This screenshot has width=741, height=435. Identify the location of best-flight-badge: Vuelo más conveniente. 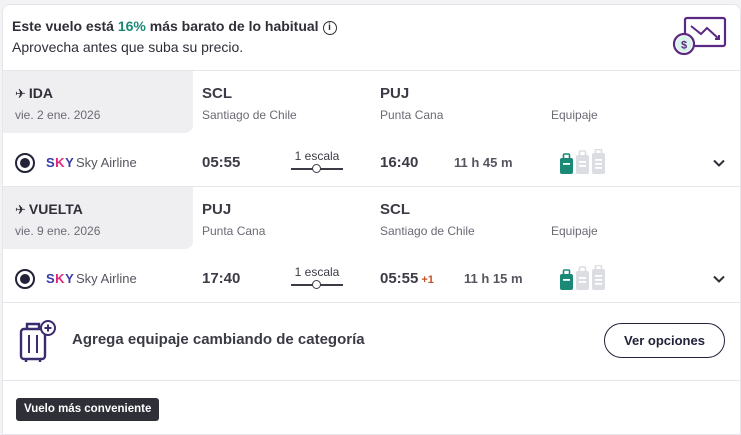
(88, 409).